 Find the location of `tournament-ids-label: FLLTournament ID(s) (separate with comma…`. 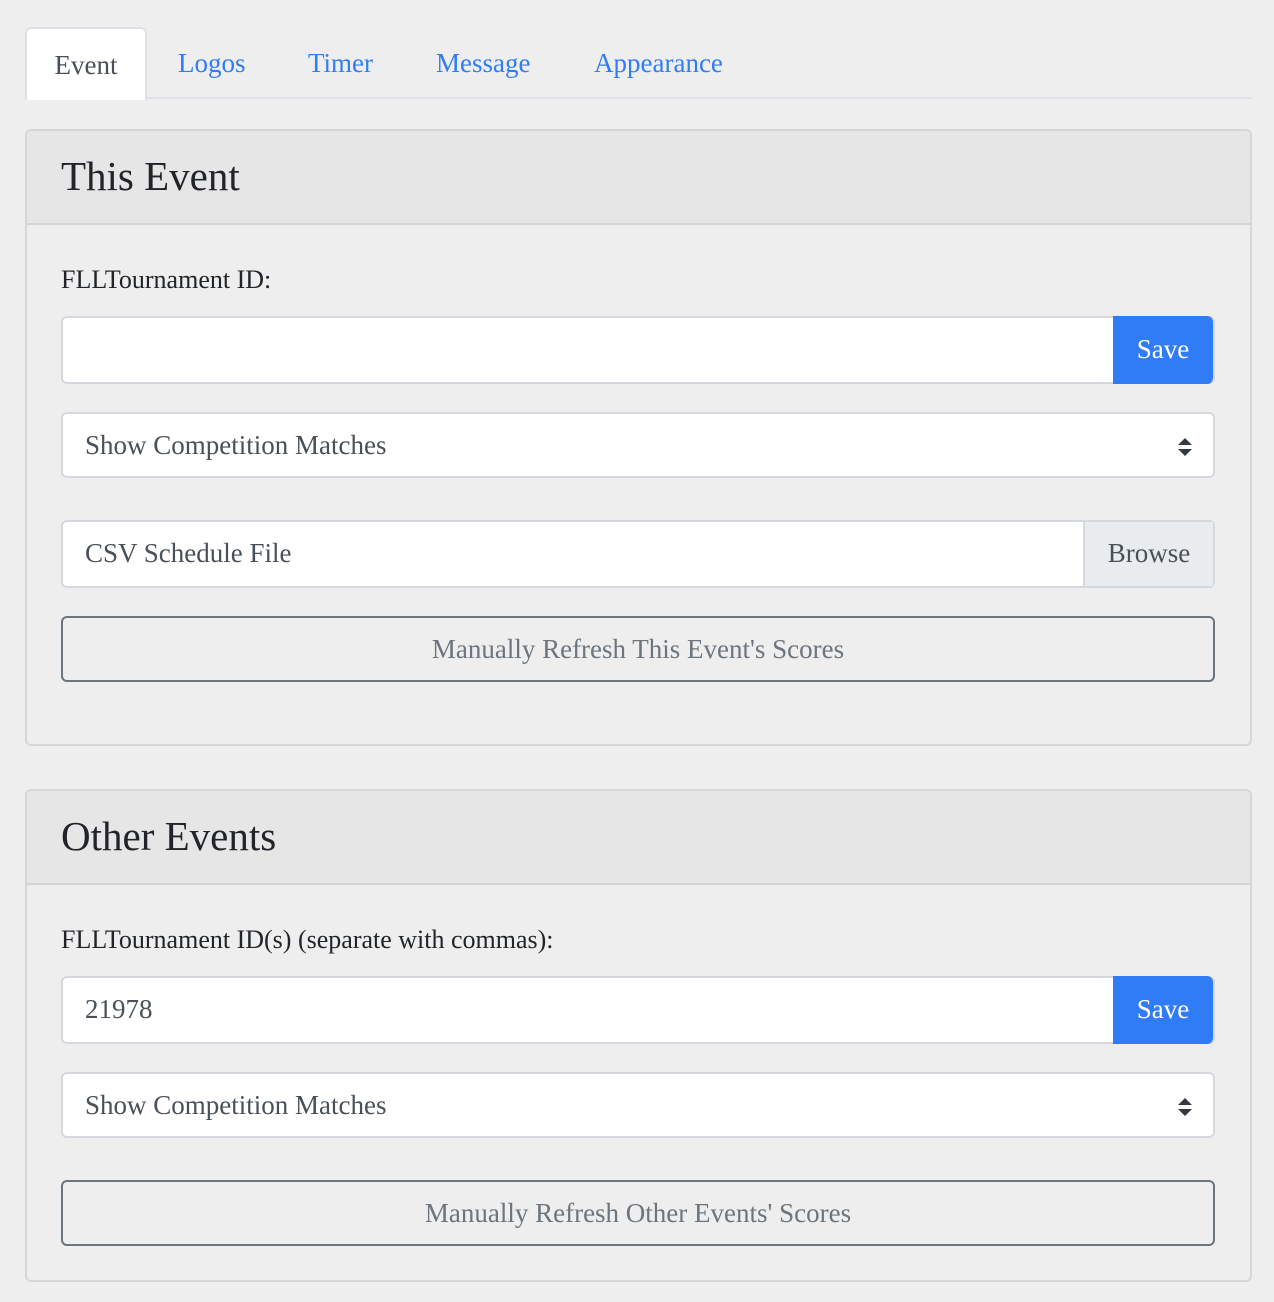

tournament-ids-label: FLLTournament ID(s) (separate with comma… is located at coordinates (307, 939).